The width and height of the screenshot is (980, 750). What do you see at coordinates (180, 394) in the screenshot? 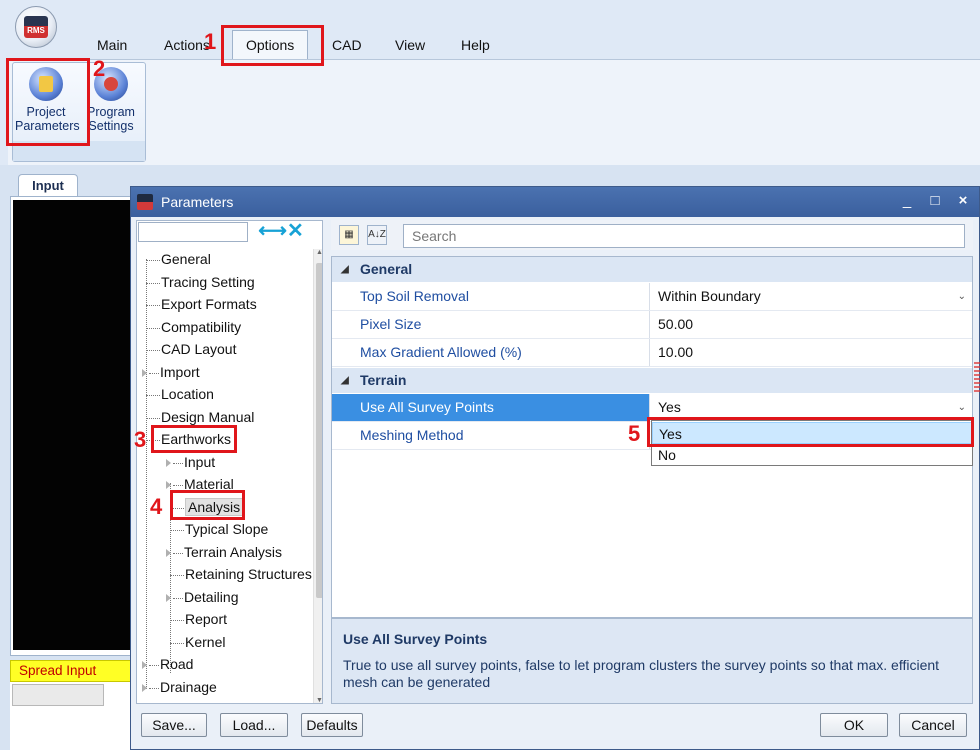
I see `tree-item-location: Location` at bounding box center [180, 394].